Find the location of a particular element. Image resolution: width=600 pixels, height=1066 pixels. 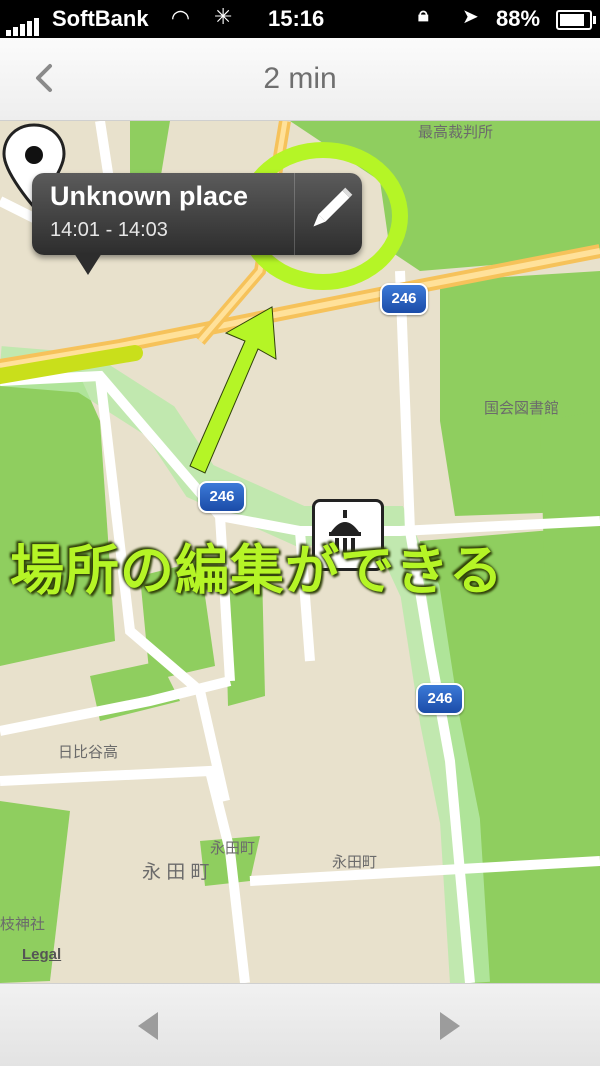

triangle-left-icon is located at coordinates (148, 1026).